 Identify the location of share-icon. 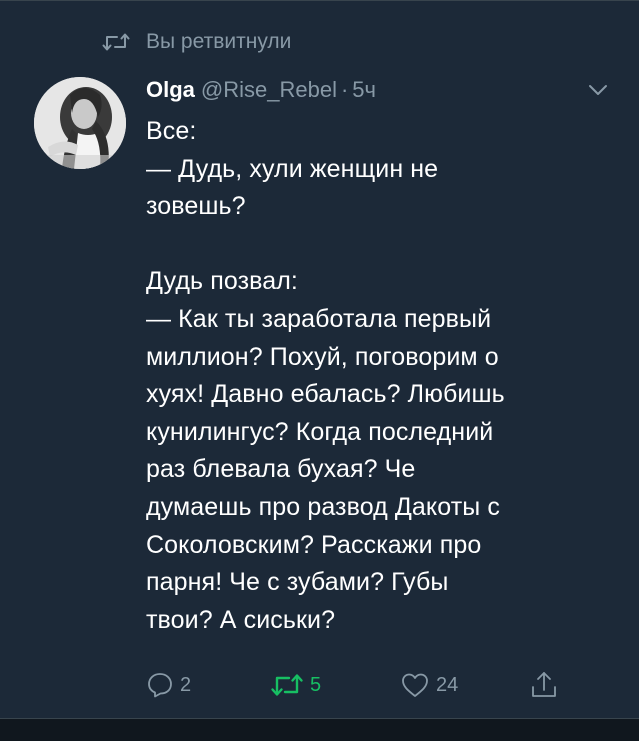
(544, 684).